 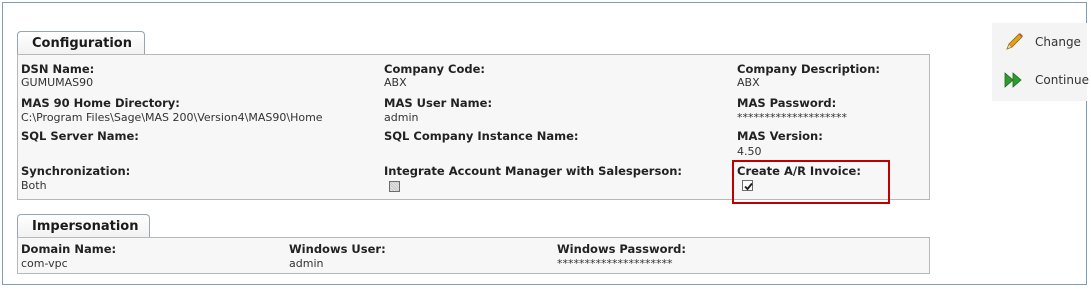 I want to click on continue-button: Continue, so click(x=1040, y=80).